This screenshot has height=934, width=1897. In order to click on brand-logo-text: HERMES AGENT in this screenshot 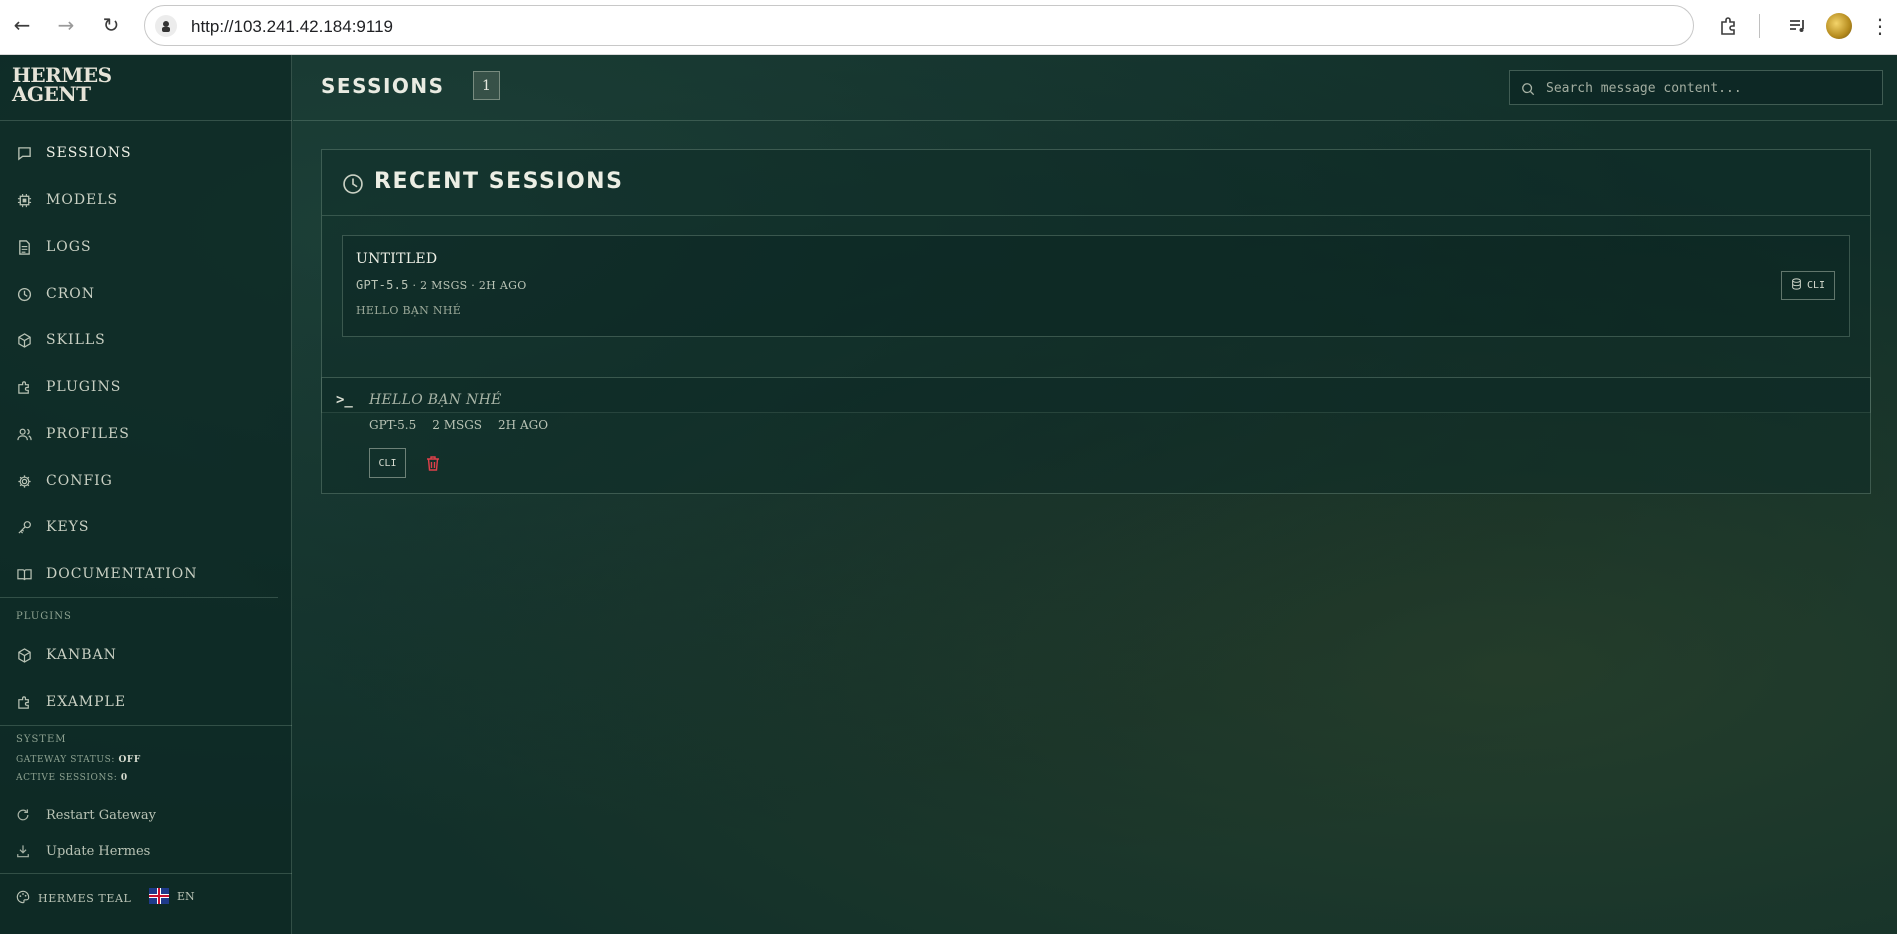, I will do `click(62, 84)`.